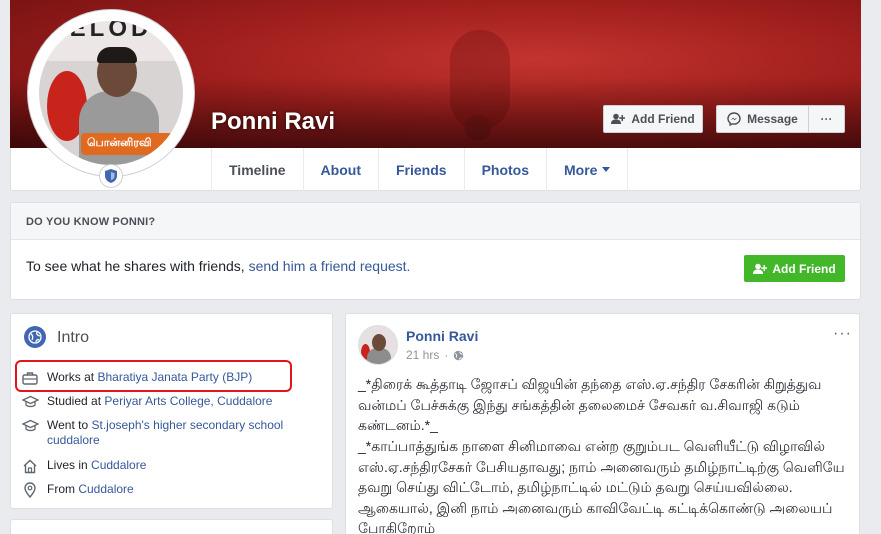 This screenshot has width=881, height=534. What do you see at coordinates (74, 401) in the screenshot?
I see `intro-college-prefix: Studied at` at bounding box center [74, 401].